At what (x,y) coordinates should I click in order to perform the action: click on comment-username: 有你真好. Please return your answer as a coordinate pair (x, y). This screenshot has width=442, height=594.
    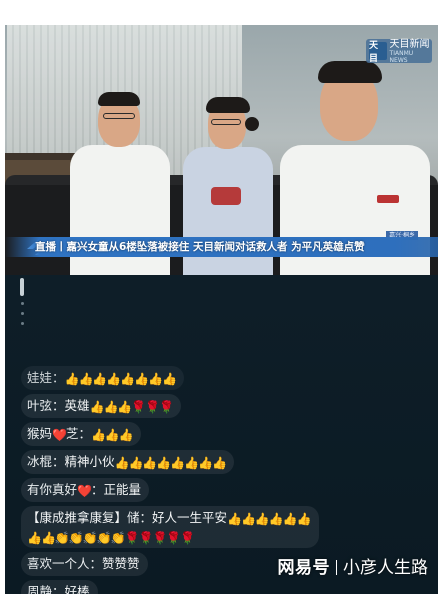
    Looking at the image, I should click on (52, 489).